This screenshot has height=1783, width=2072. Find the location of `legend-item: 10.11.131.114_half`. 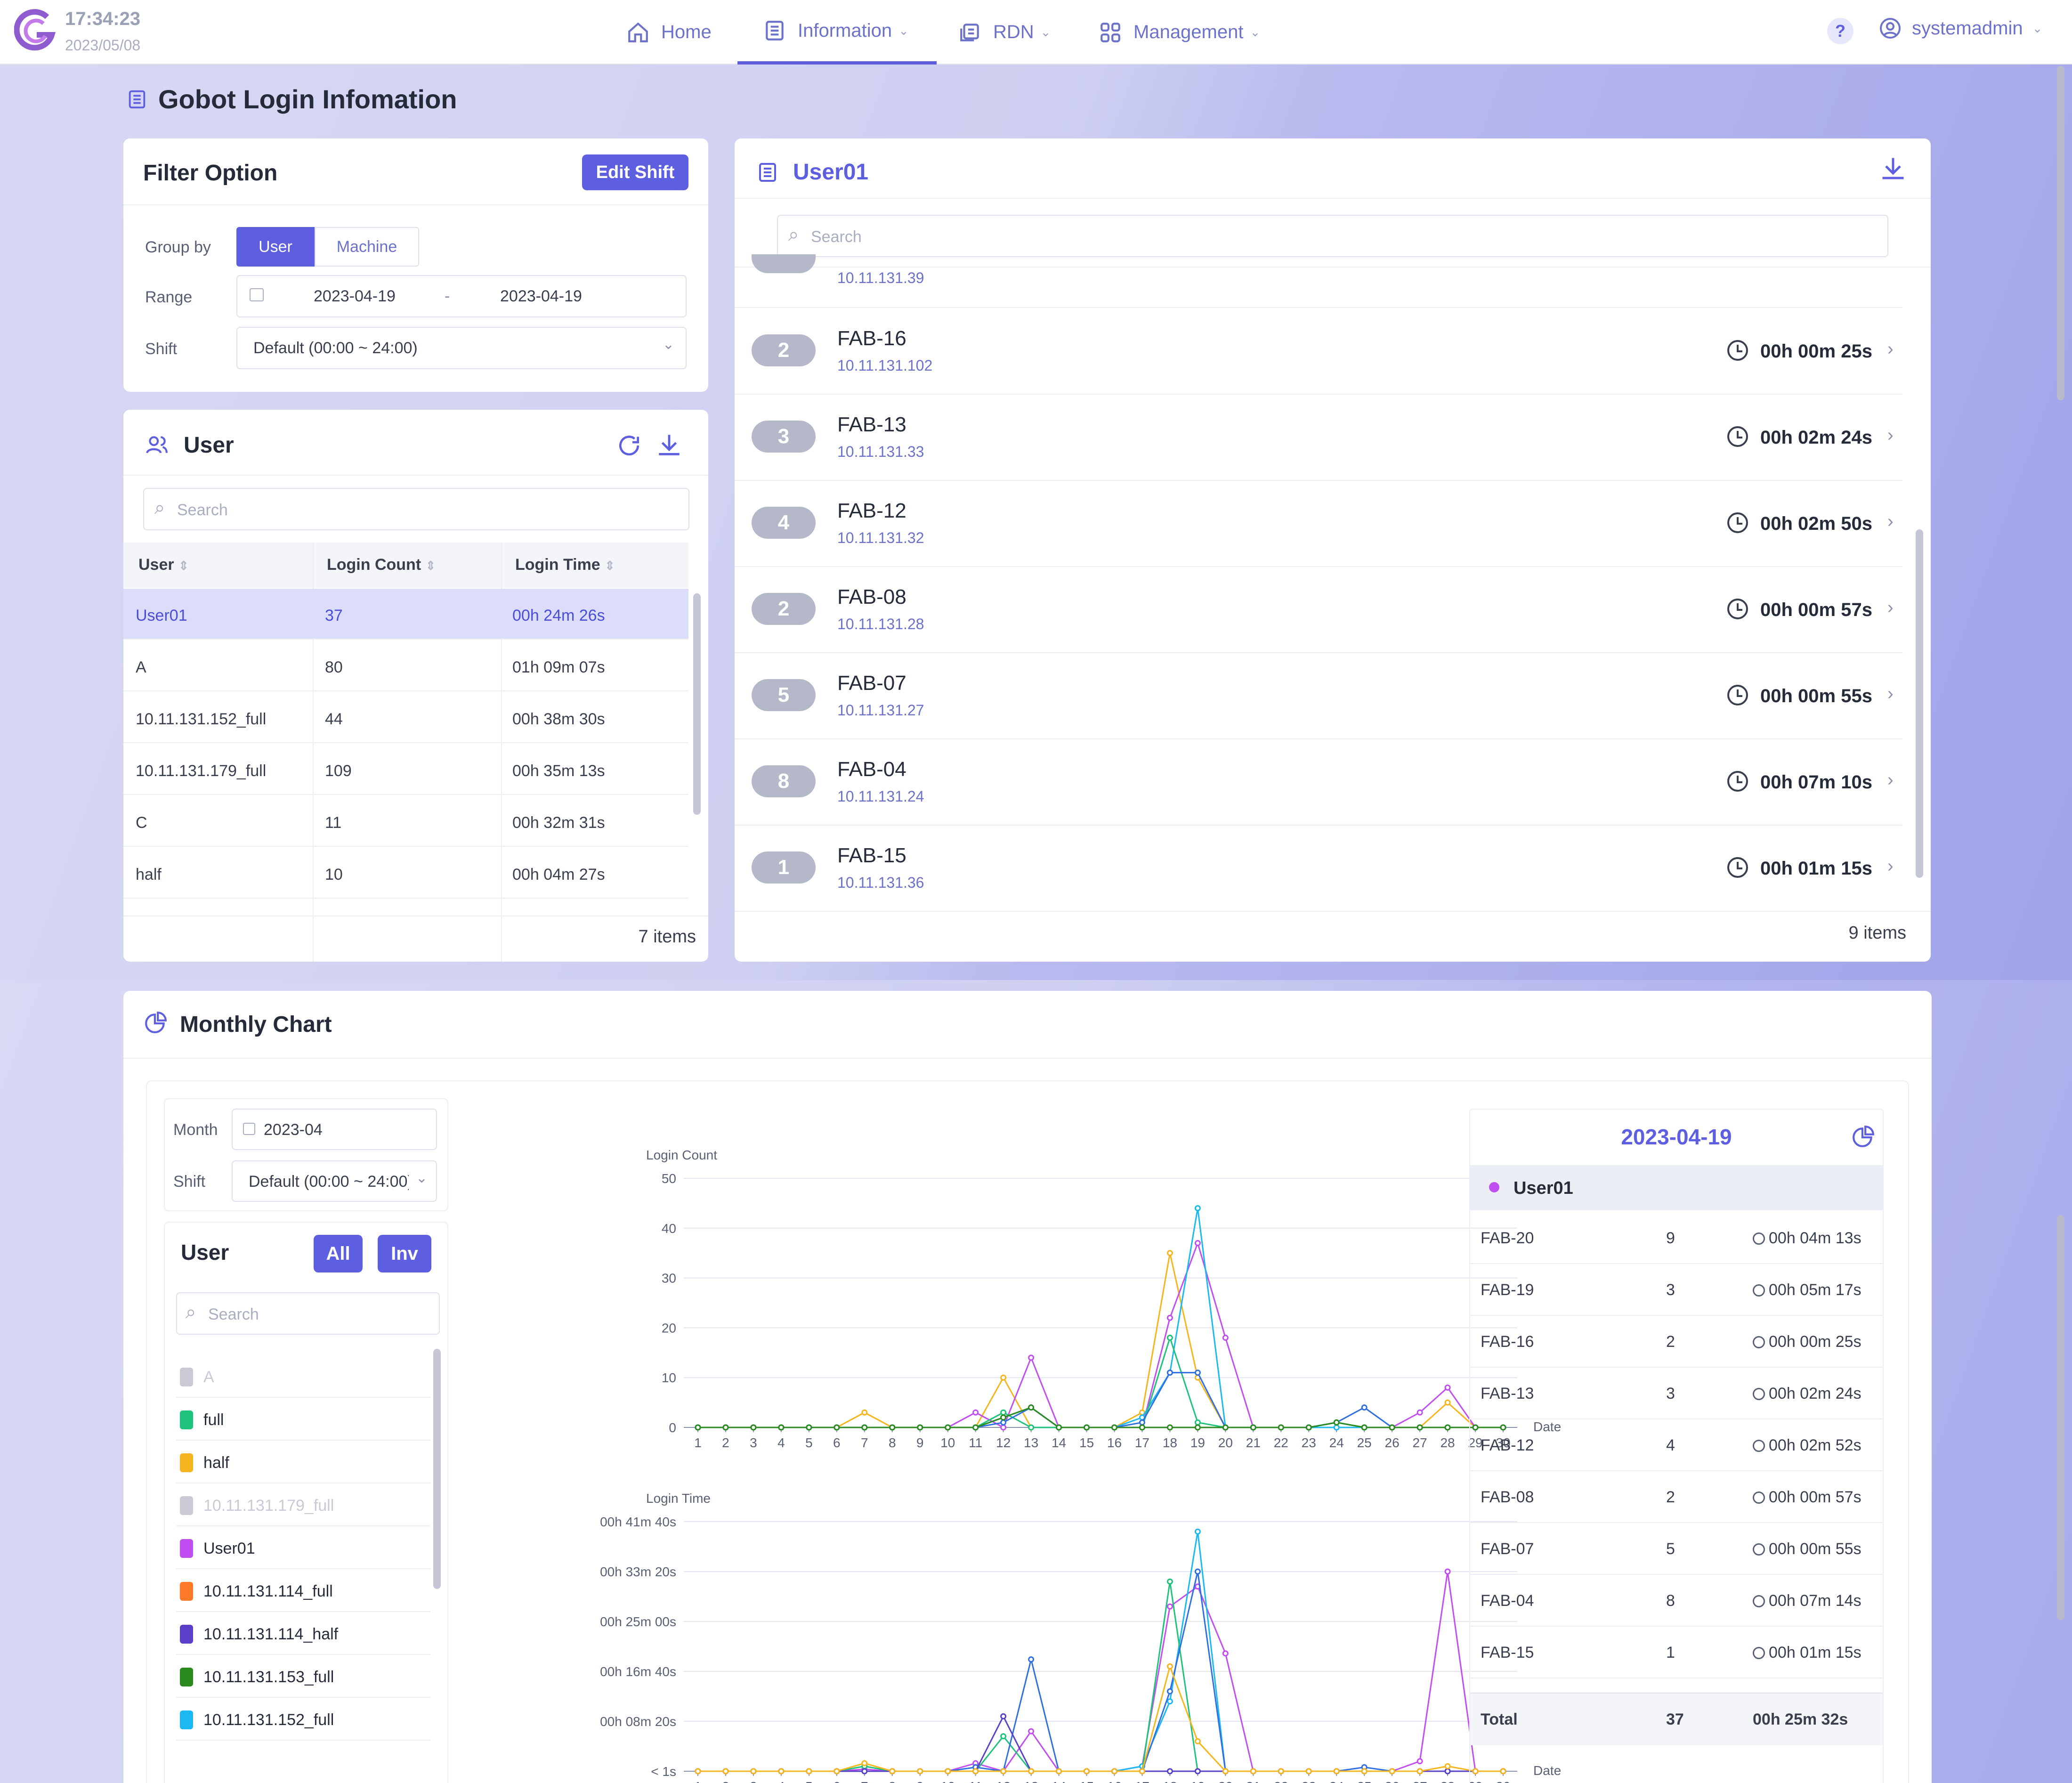

legend-item: 10.11.131.114_half is located at coordinates (302, 1634).